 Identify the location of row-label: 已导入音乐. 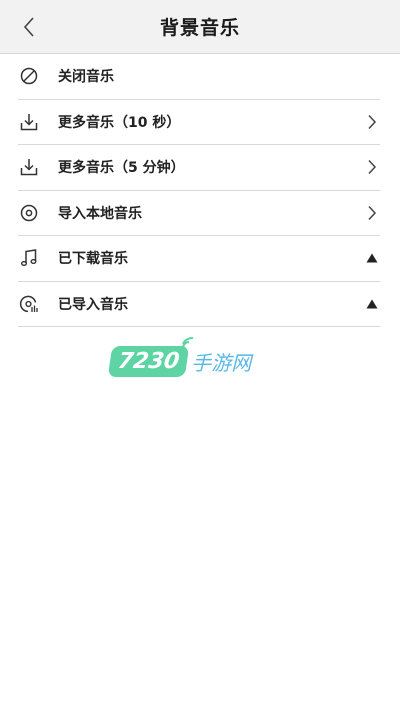
(93, 304).